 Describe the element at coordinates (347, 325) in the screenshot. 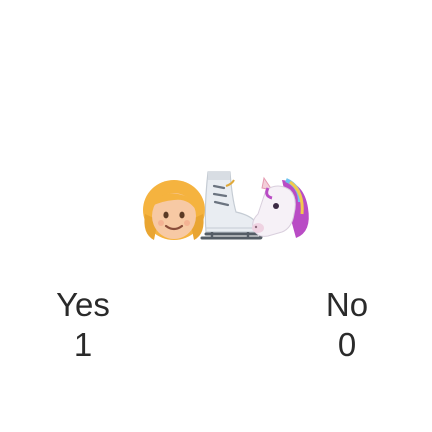

I see `answer-no: No 0` at that location.